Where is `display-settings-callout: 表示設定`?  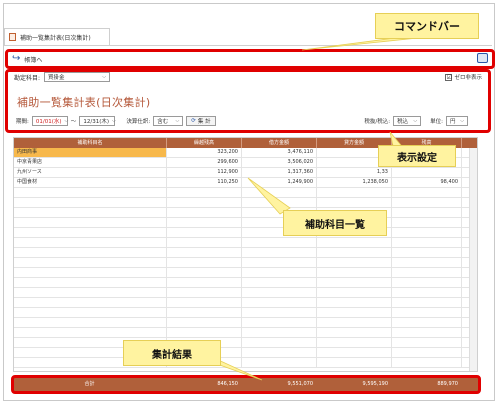 display-settings-callout: 表示設定 is located at coordinates (417, 156).